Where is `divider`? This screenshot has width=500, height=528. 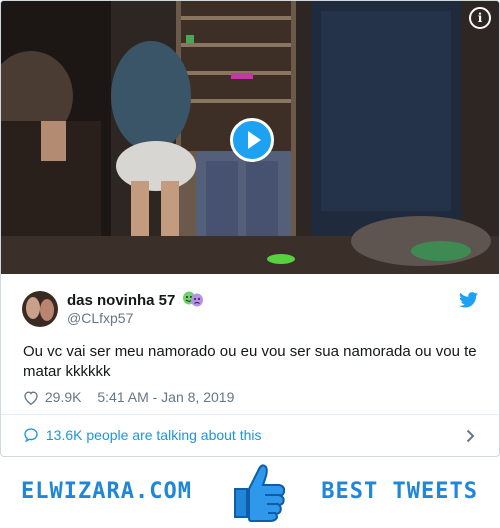 divider is located at coordinates (250, 414).